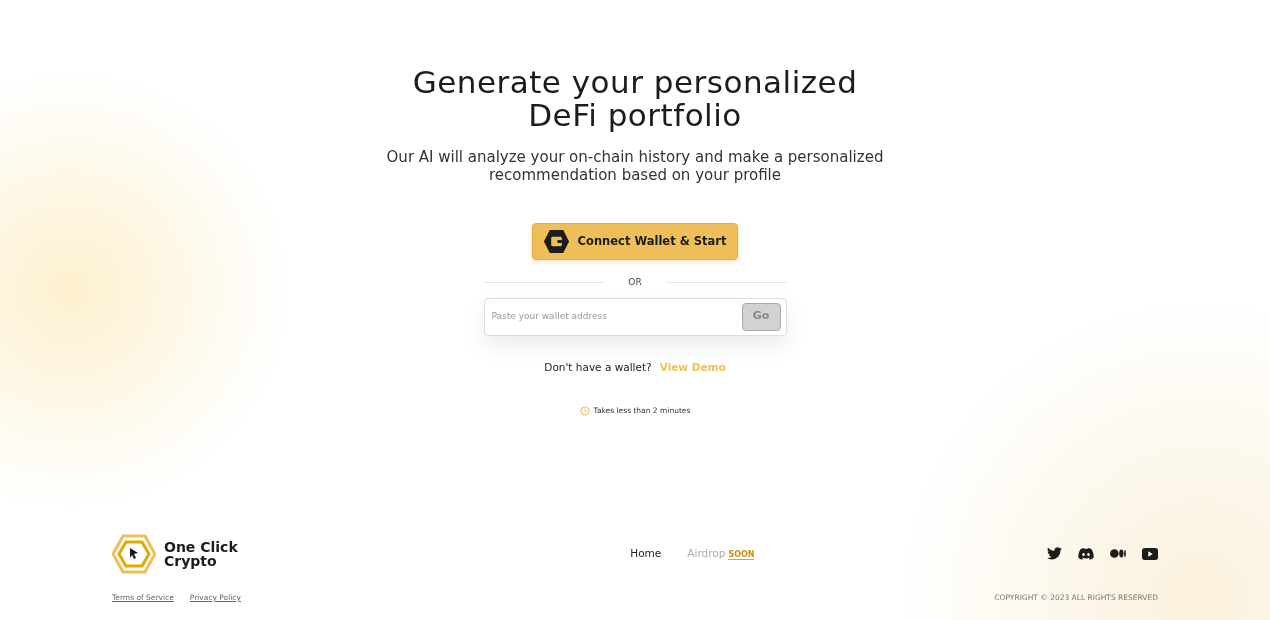 The width and height of the screenshot is (1270, 620). What do you see at coordinates (635, 242) in the screenshot?
I see `connect-wallet-button: Connect Wallet & Start` at bounding box center [635, 242].